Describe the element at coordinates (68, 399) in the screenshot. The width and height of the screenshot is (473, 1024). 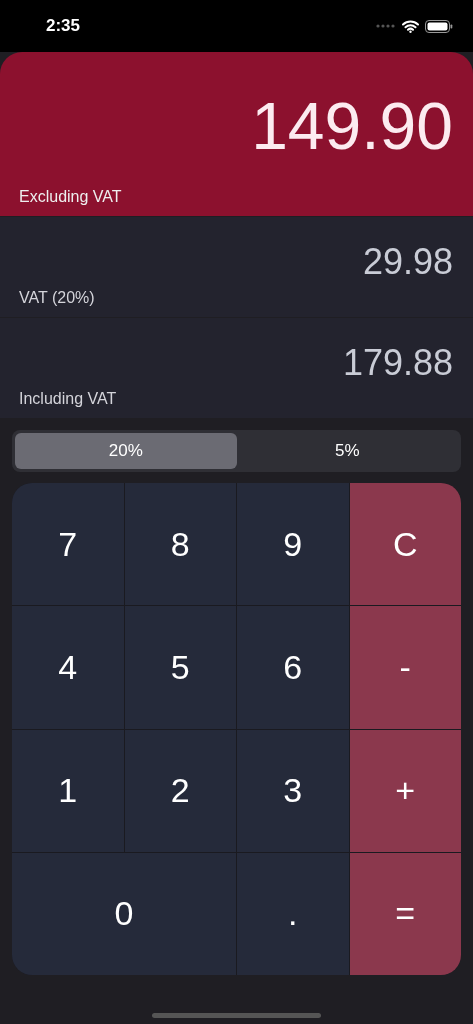
I see `amount-label: Including VAT` at that location.